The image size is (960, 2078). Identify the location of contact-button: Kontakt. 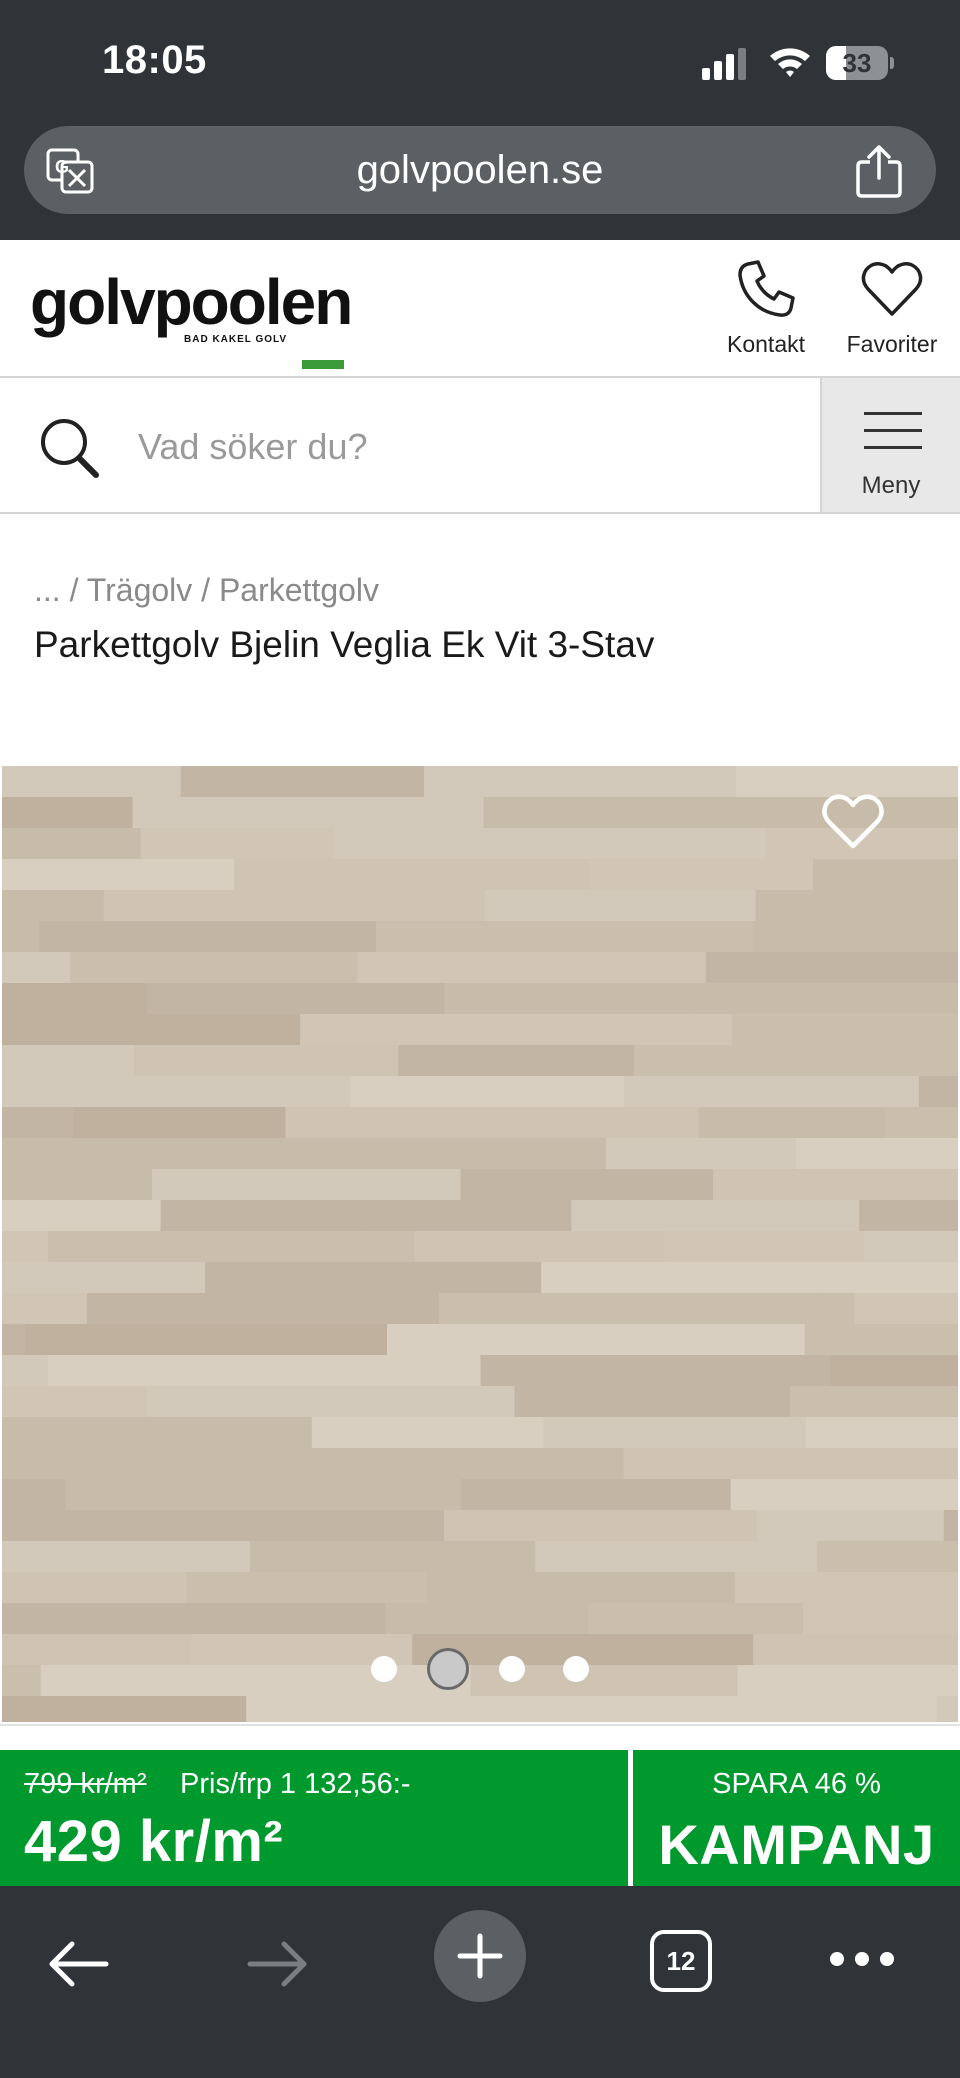
(766, 308).